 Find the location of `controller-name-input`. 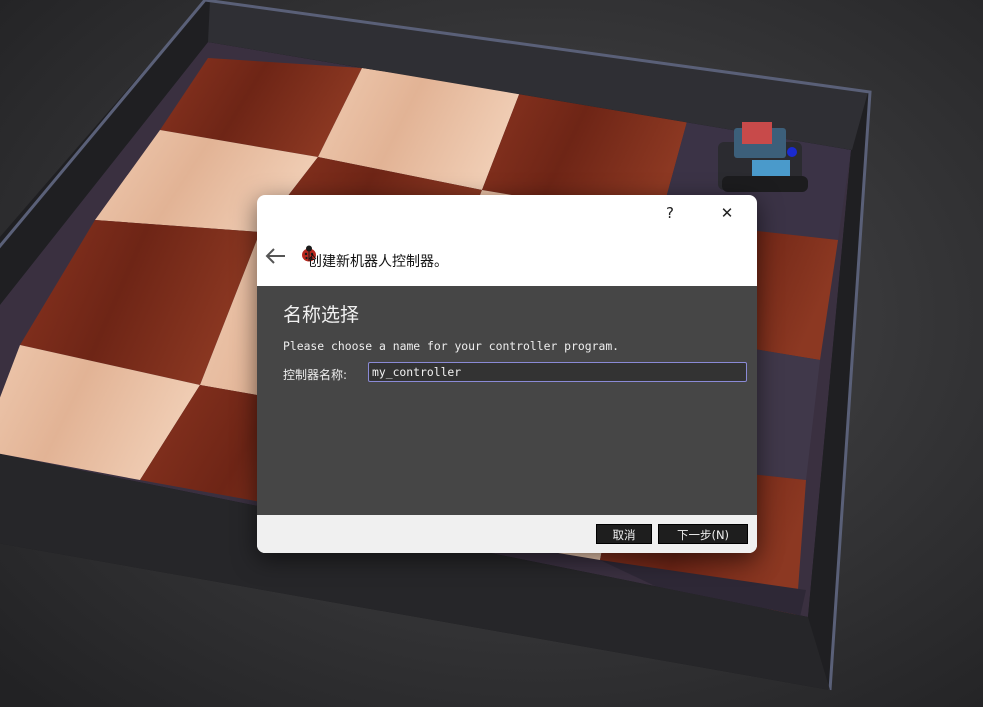

controller-name-input is located at coordinates (557, 372).